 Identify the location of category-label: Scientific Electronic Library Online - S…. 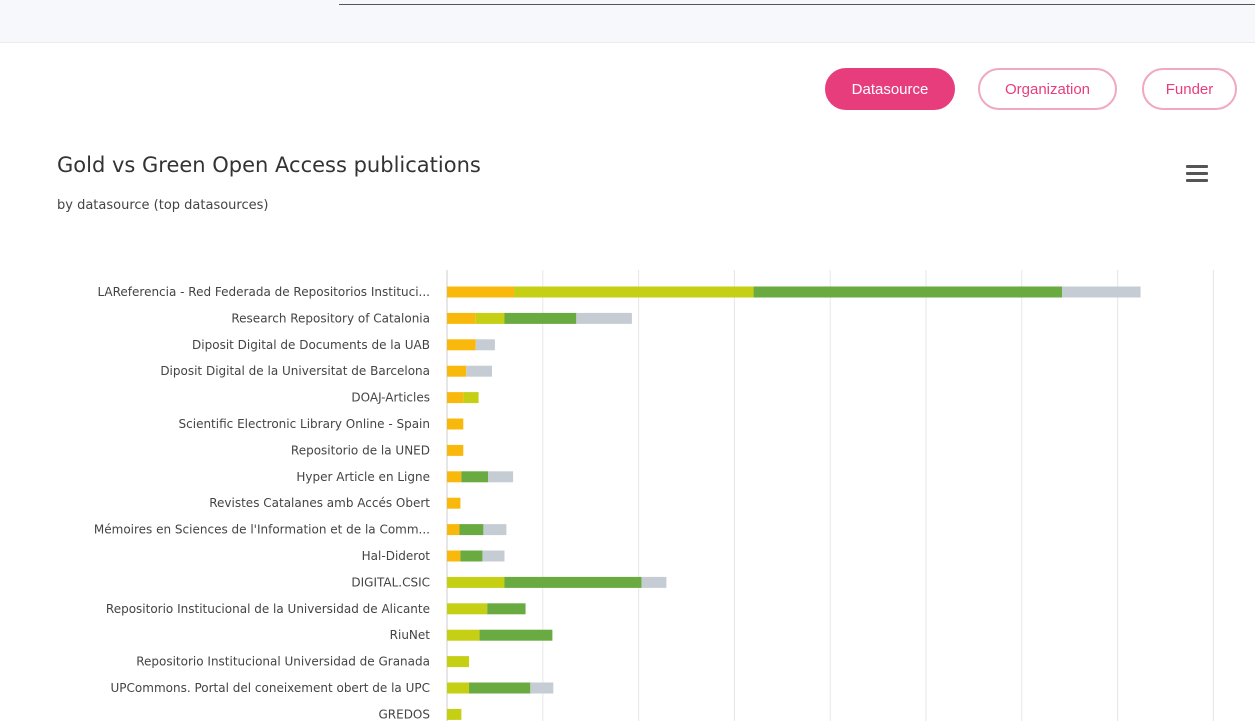
(304, 424).